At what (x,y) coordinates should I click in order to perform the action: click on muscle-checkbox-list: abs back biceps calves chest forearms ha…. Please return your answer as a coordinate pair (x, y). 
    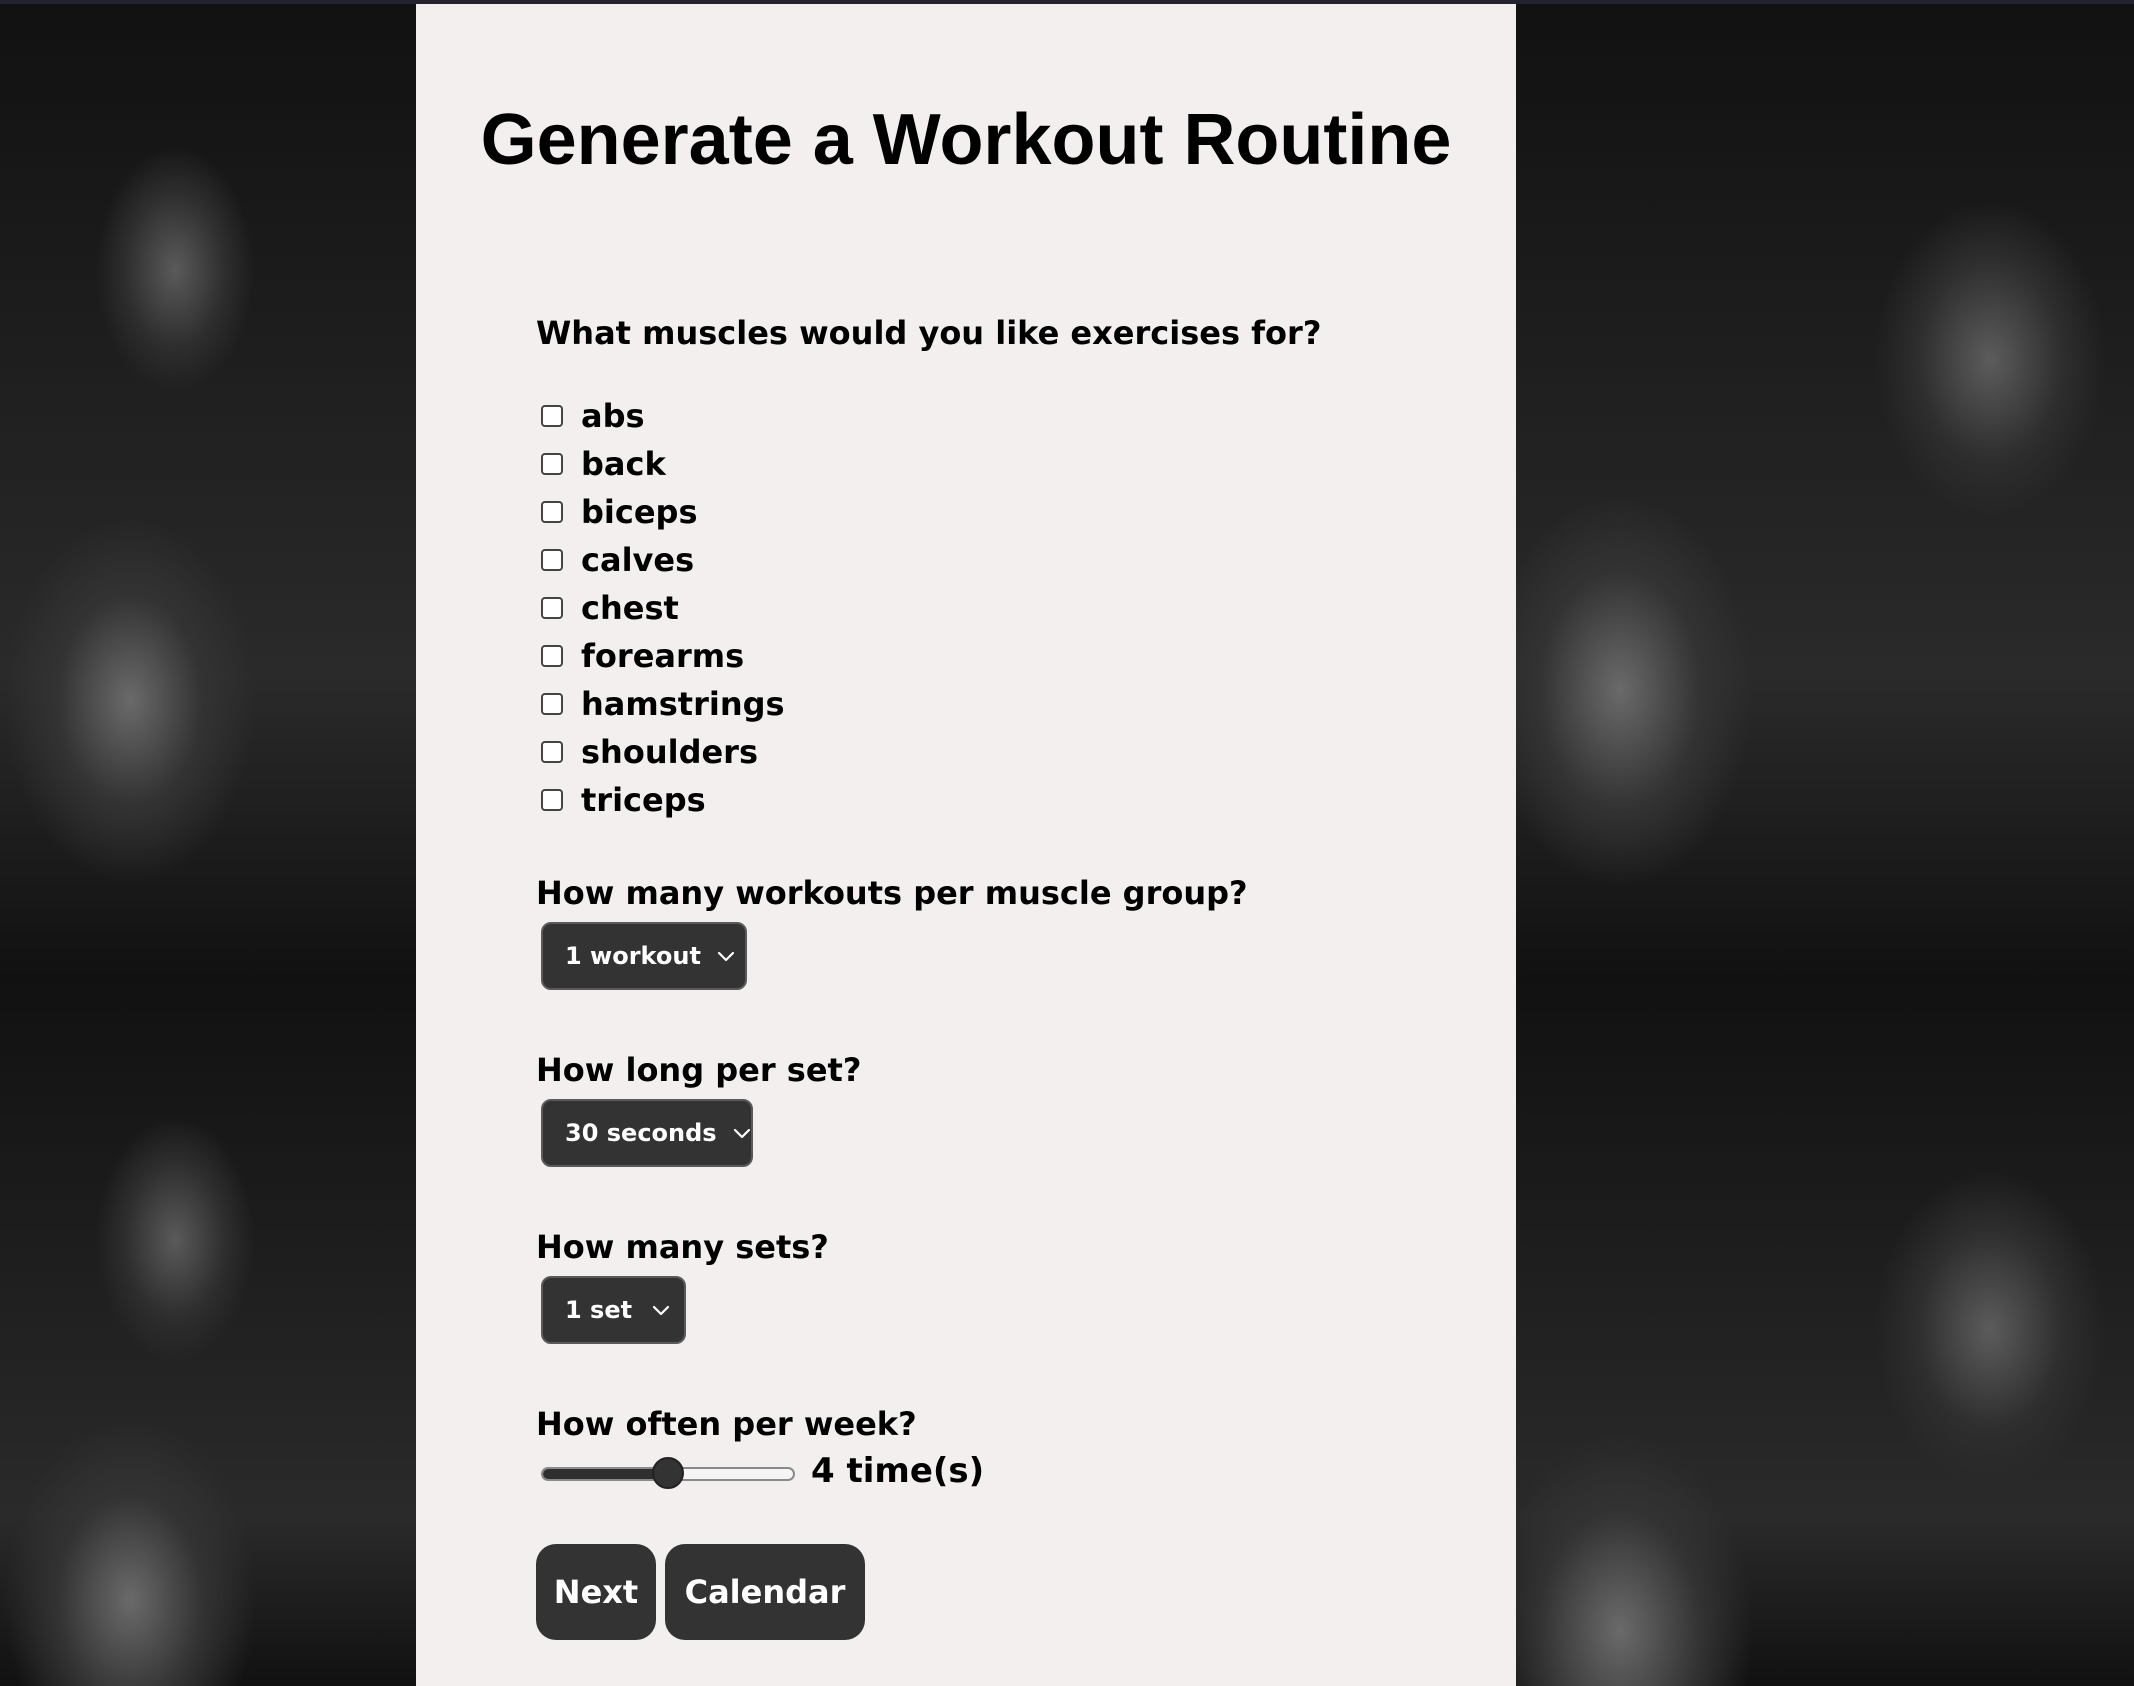
    Looking at the image, I should click on (663, 608).